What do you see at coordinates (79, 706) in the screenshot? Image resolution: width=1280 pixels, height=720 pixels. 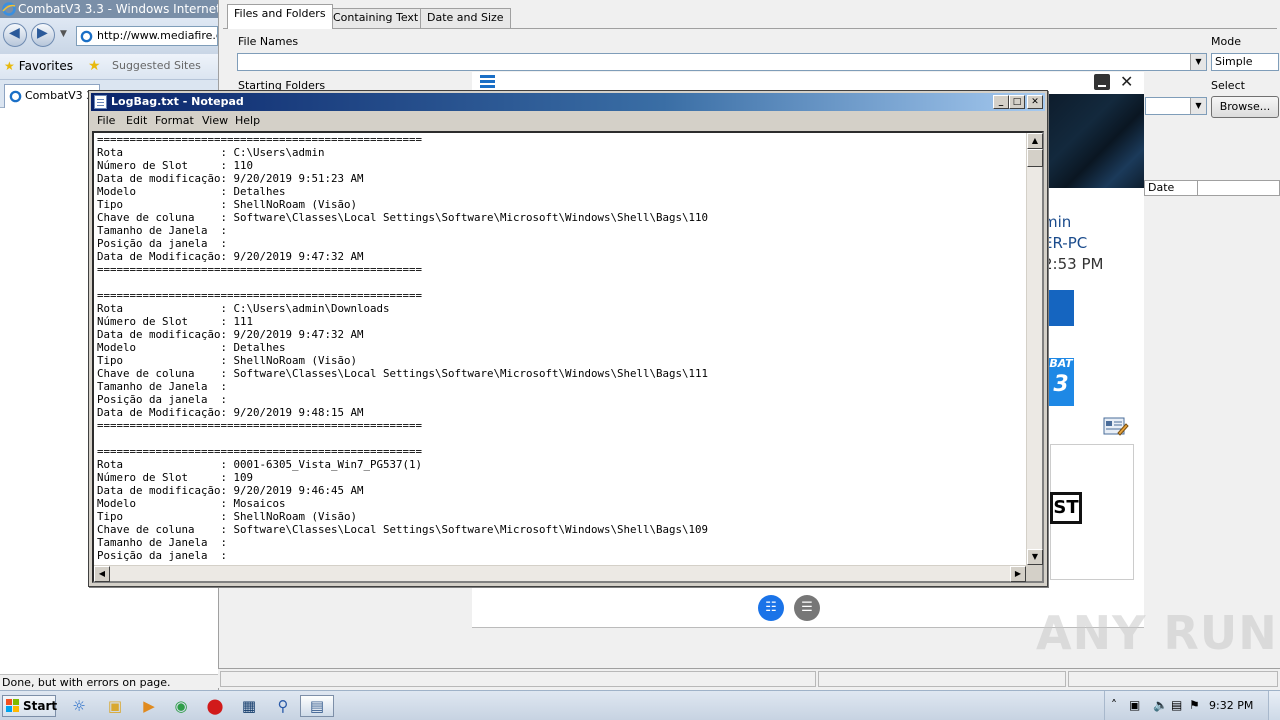 I see `taskbar-ie-icon: ☼` at bounding box center [79, 706].